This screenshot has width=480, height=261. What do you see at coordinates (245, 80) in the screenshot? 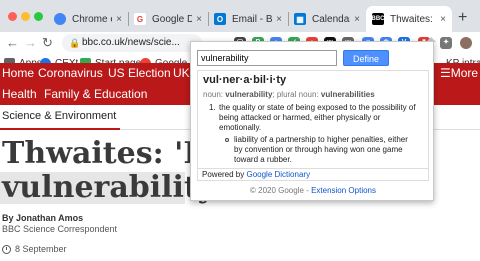
I see `headword: vul·ner·a·bil·i·ty` at bounding box center [245, 80].